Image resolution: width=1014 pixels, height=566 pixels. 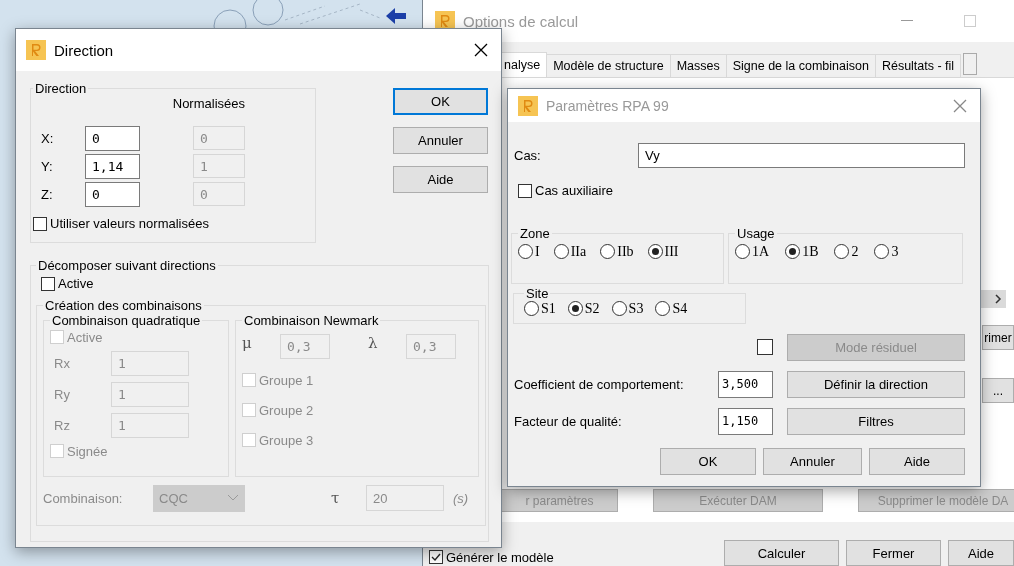 What do you see at coordinates (405, 498) in the screenshot?
I see `tau-field: 20` at bounding box center [405, 498].